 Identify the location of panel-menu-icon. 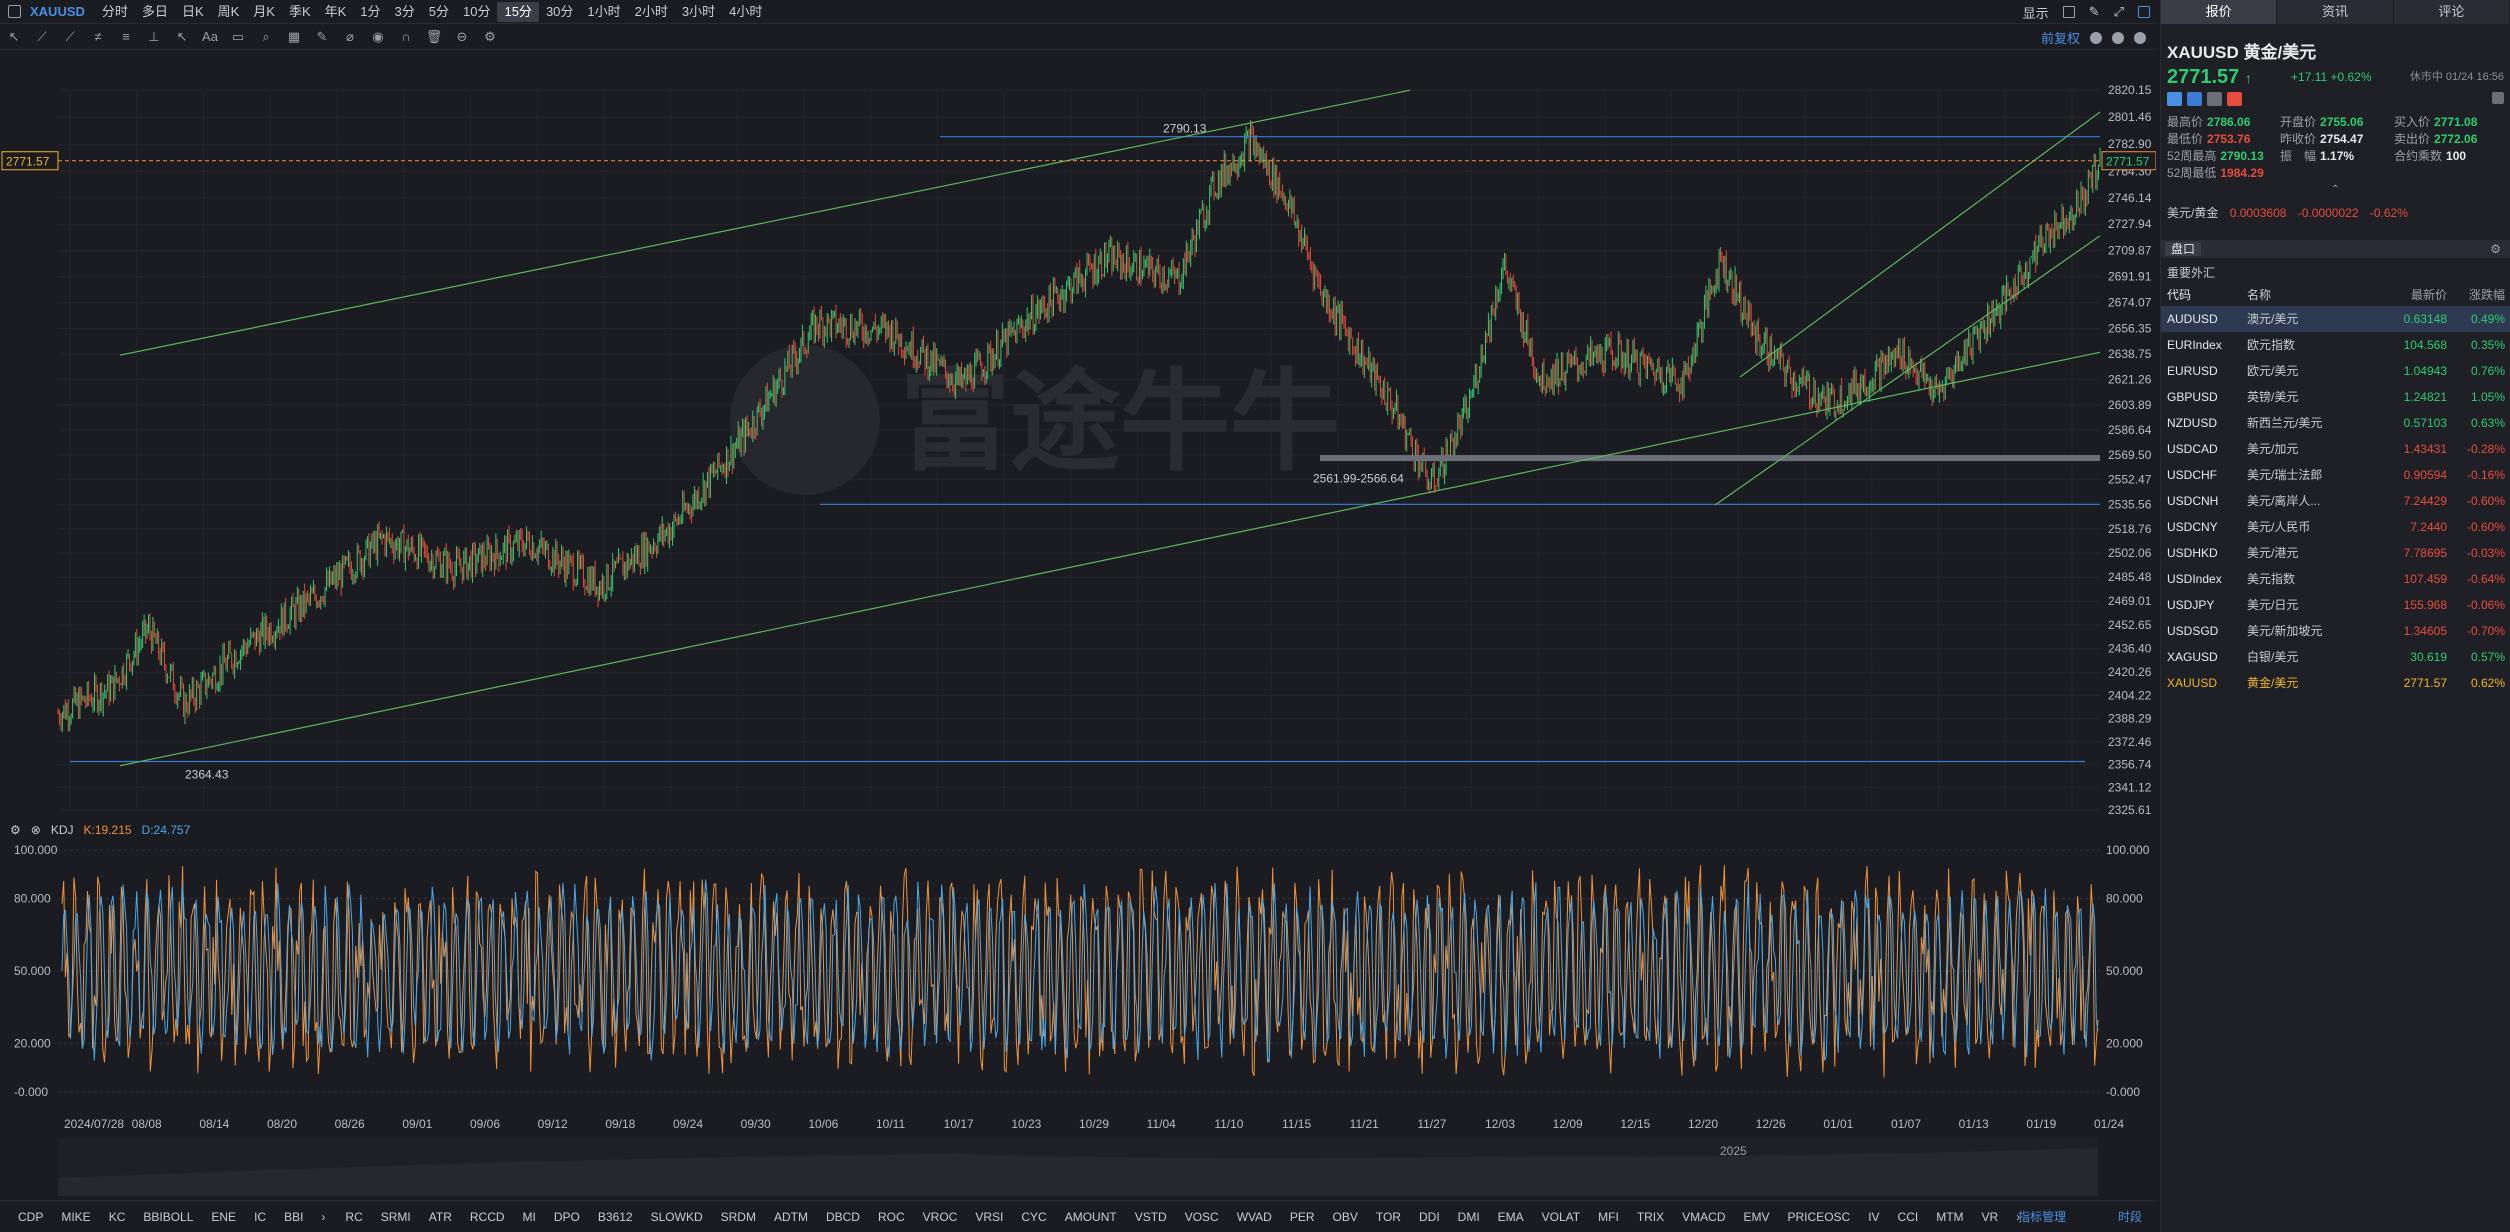
(2498, 98).